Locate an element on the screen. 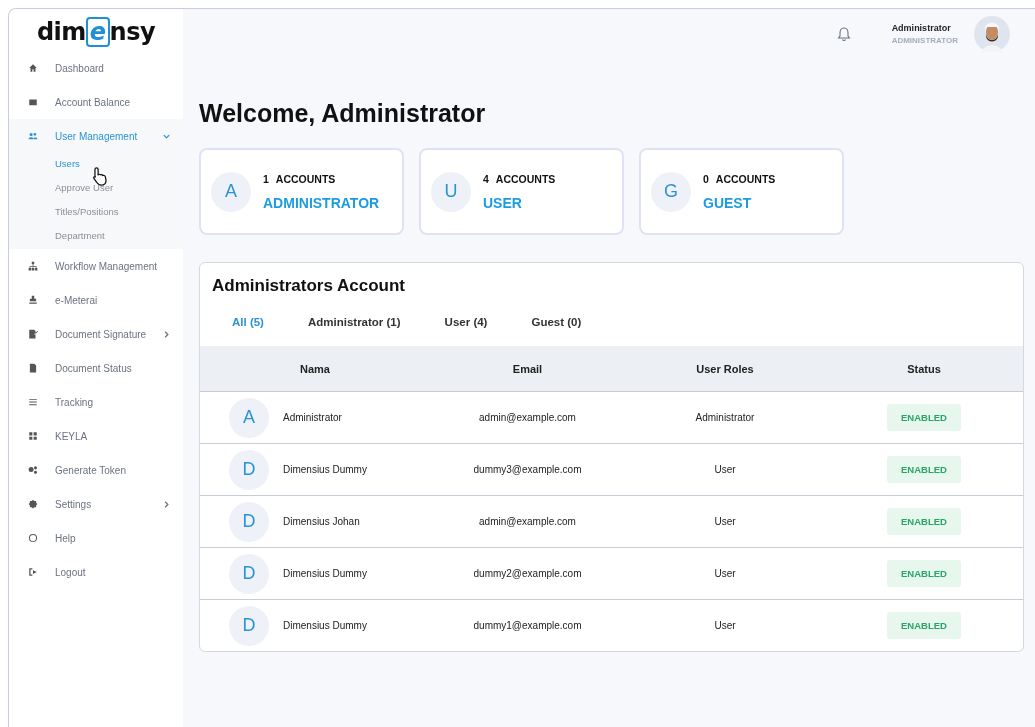 The width and height of the screenshot is (1035, 727). sidebar-item: Tracking is located at coordinates (96, 402).